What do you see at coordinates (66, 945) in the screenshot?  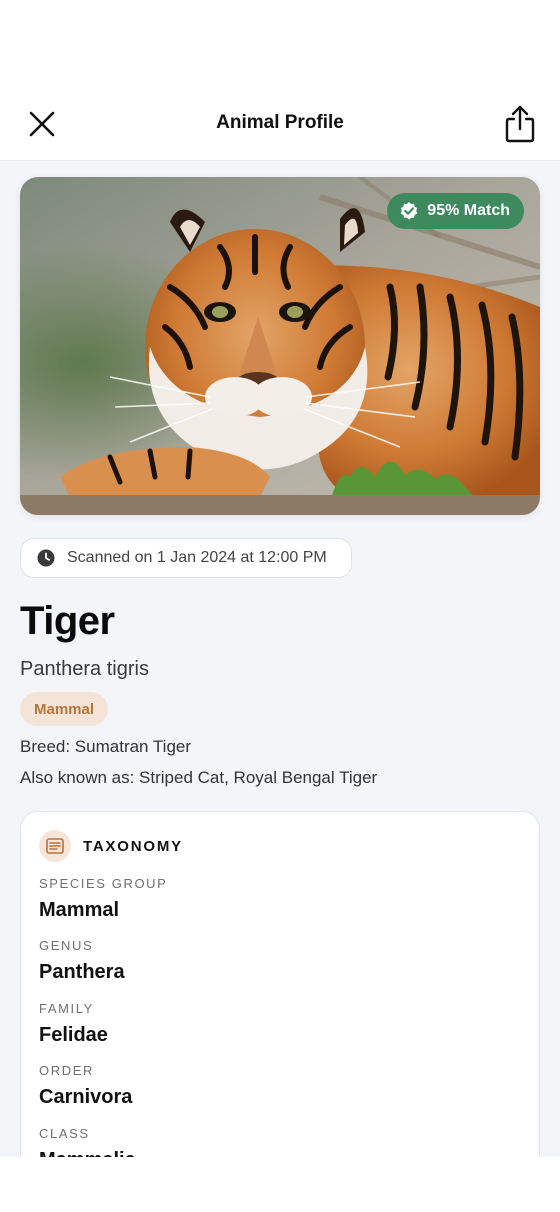 I see `taxonomy-label: GENUS` at bounding box center [66, 945].